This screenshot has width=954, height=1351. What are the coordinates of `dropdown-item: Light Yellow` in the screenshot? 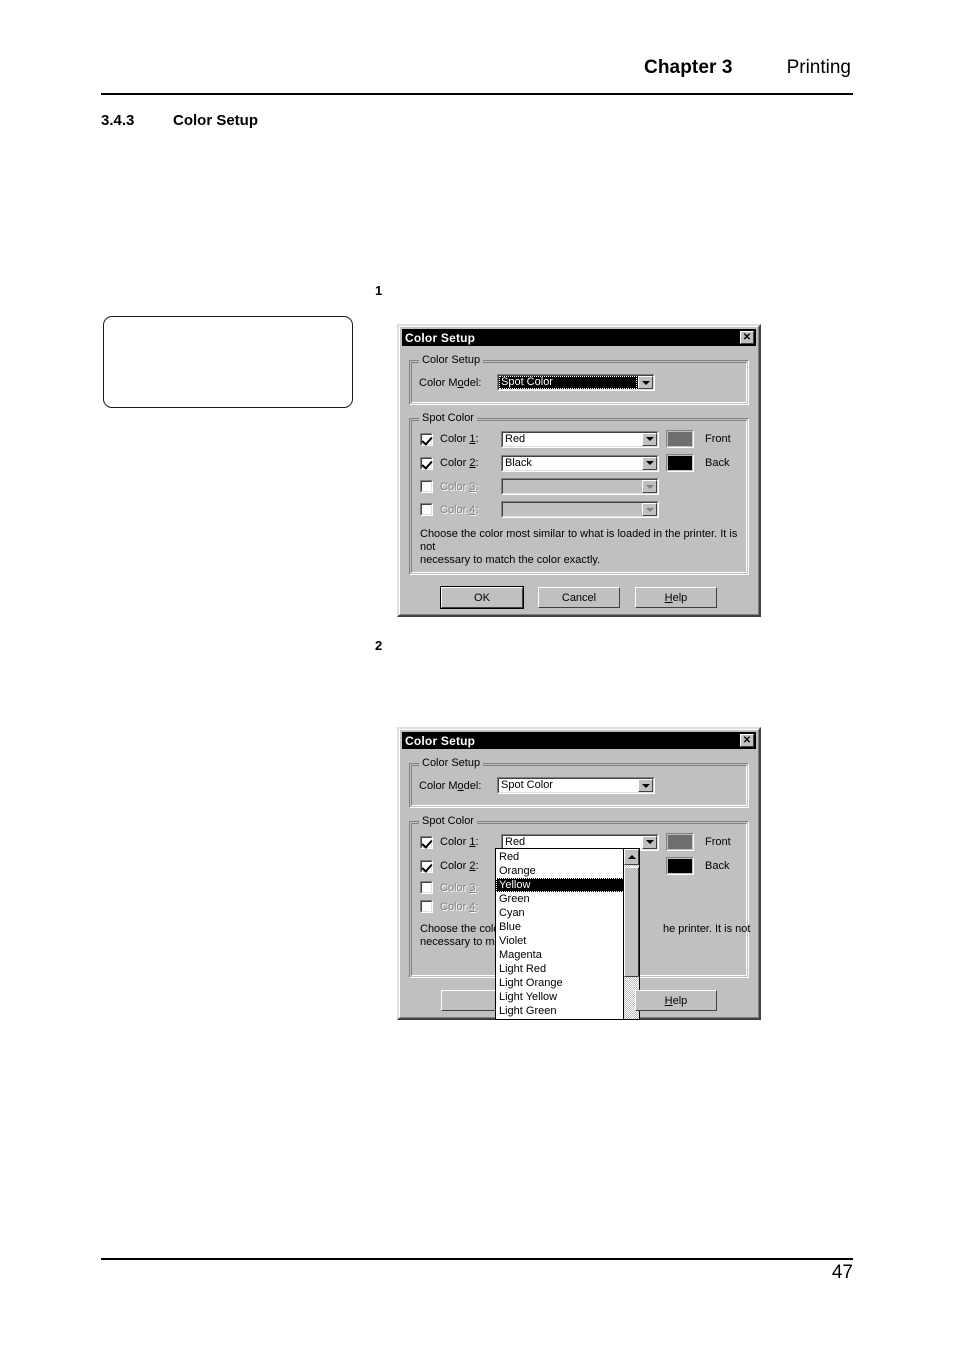 It's located at (567, 997).